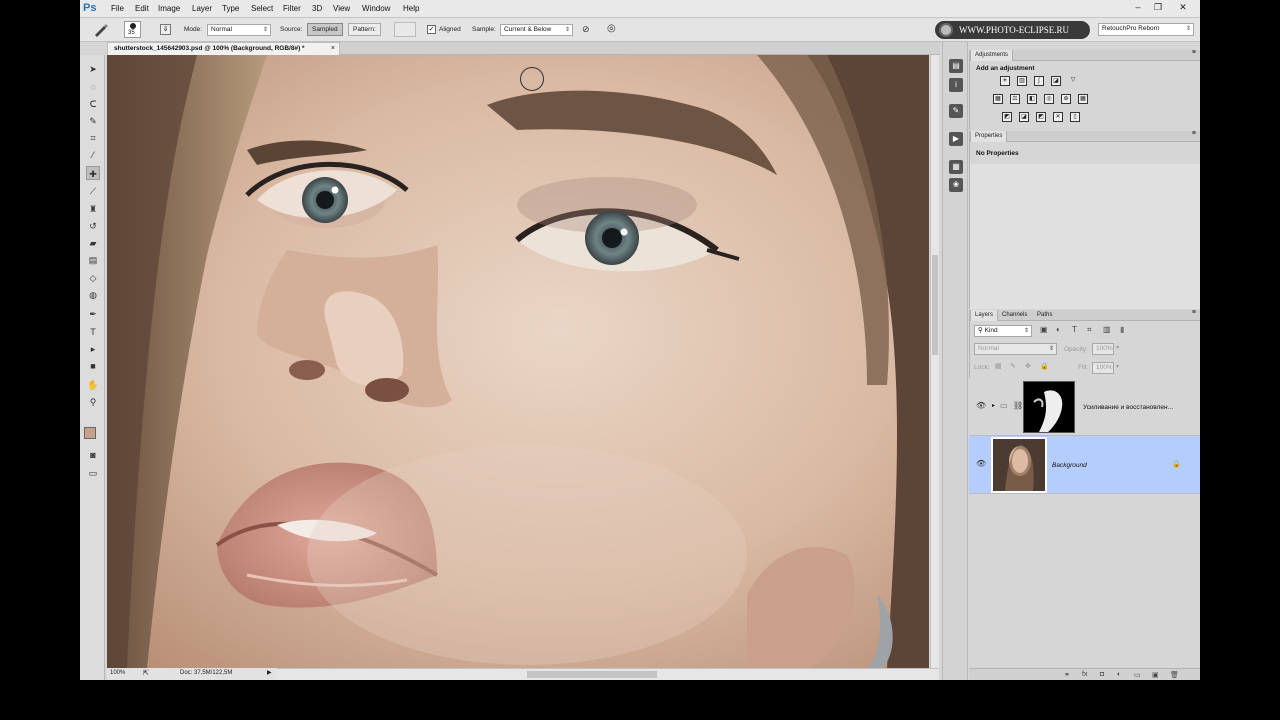  Describe the element at coordinates (1158, 7) in the screenshot. I see `restore-button: ❐` at that location.